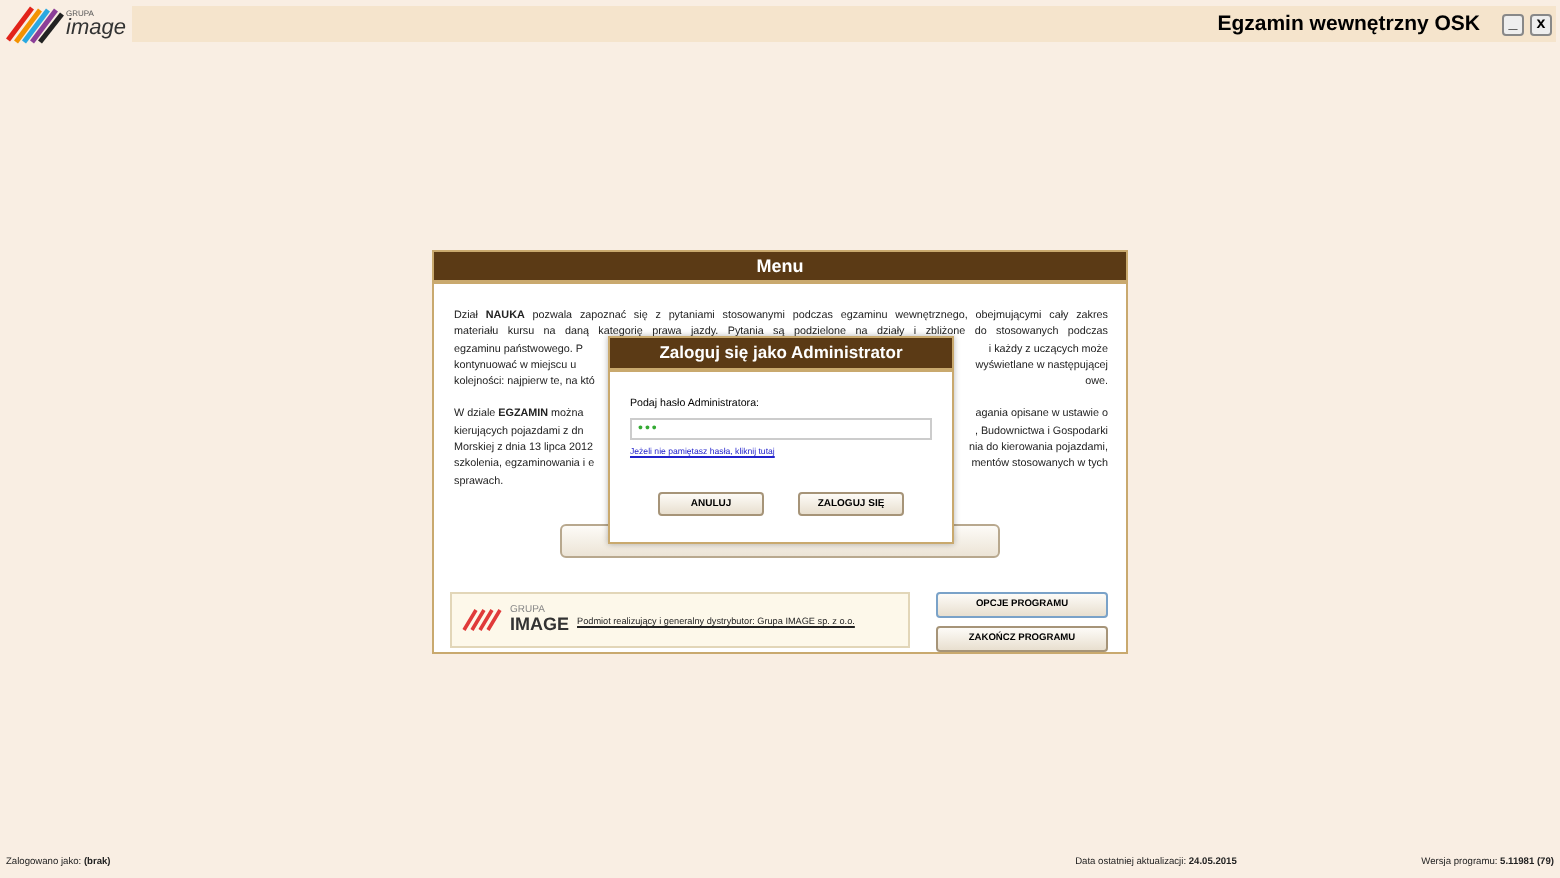 The height and width of the screenshot is (878, 1560). Describe the element at coordinates (1513, 24) in the screenshot. I see `minimize-button: _` at that location.